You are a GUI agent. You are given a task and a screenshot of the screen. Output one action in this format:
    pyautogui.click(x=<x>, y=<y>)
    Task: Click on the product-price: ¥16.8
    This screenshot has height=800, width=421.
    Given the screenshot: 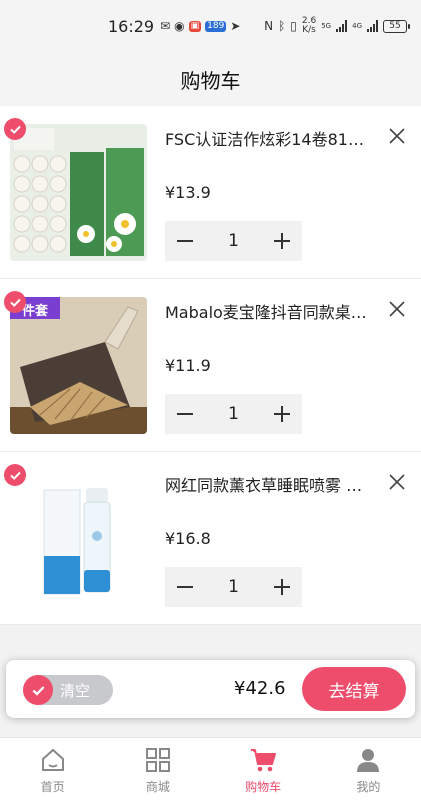 What is the action you would take?
    pyautogui.click(x=188, y=538)
    